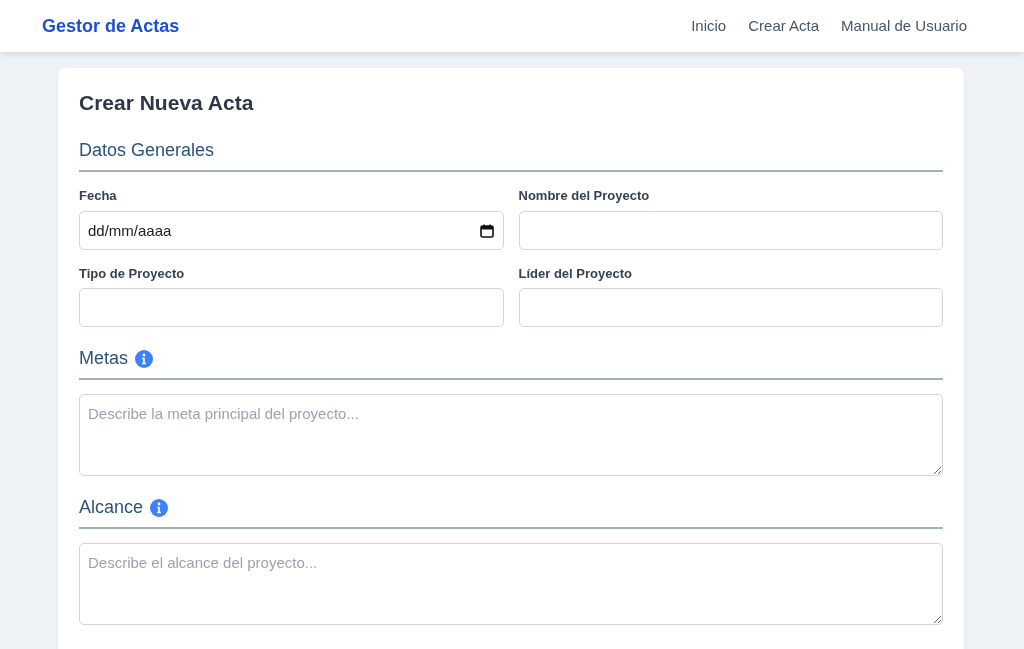 Image resolution: width=1024 pixels, height=649 pixels. What do you see at coordinates (784, 26) in the screenshot?
I see `nav-link: Crear Acta` at bounding box center [784, 26].